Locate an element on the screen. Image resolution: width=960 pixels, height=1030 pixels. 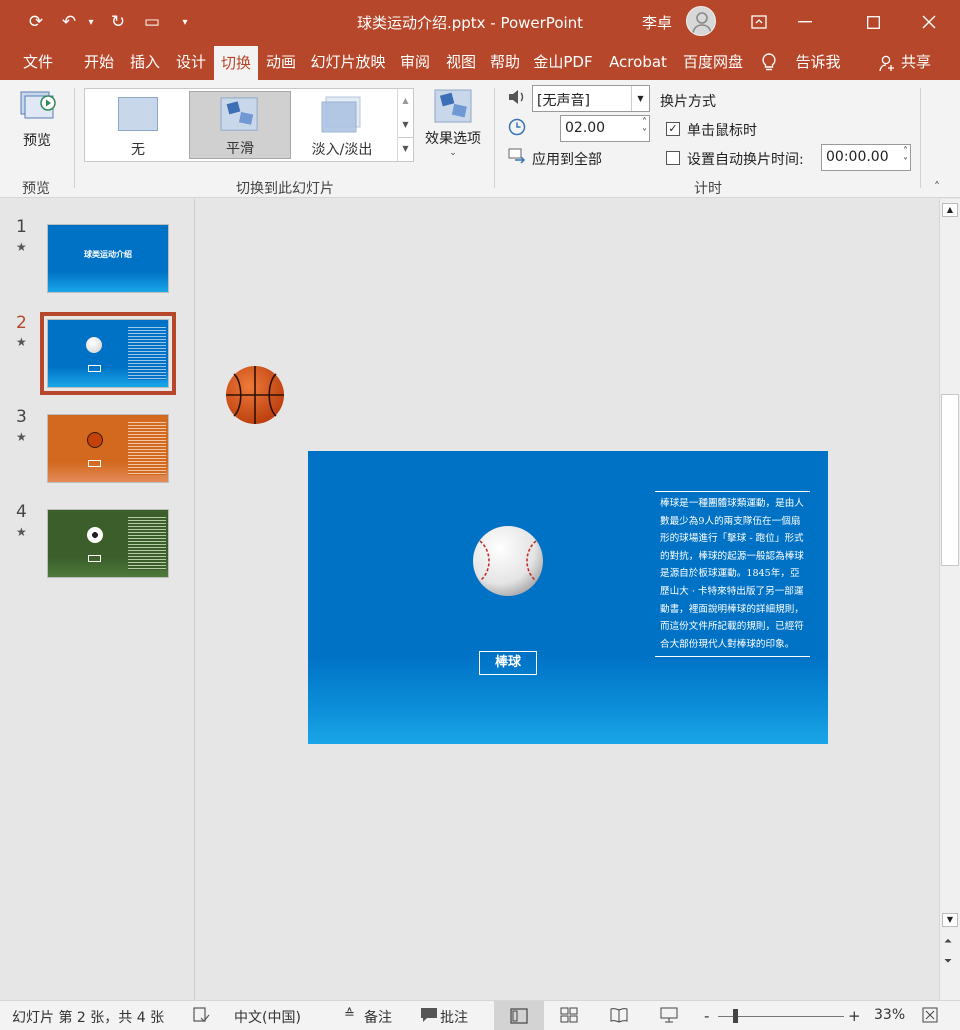
undo-icon: ↶ is located at coordinates (69, 22).